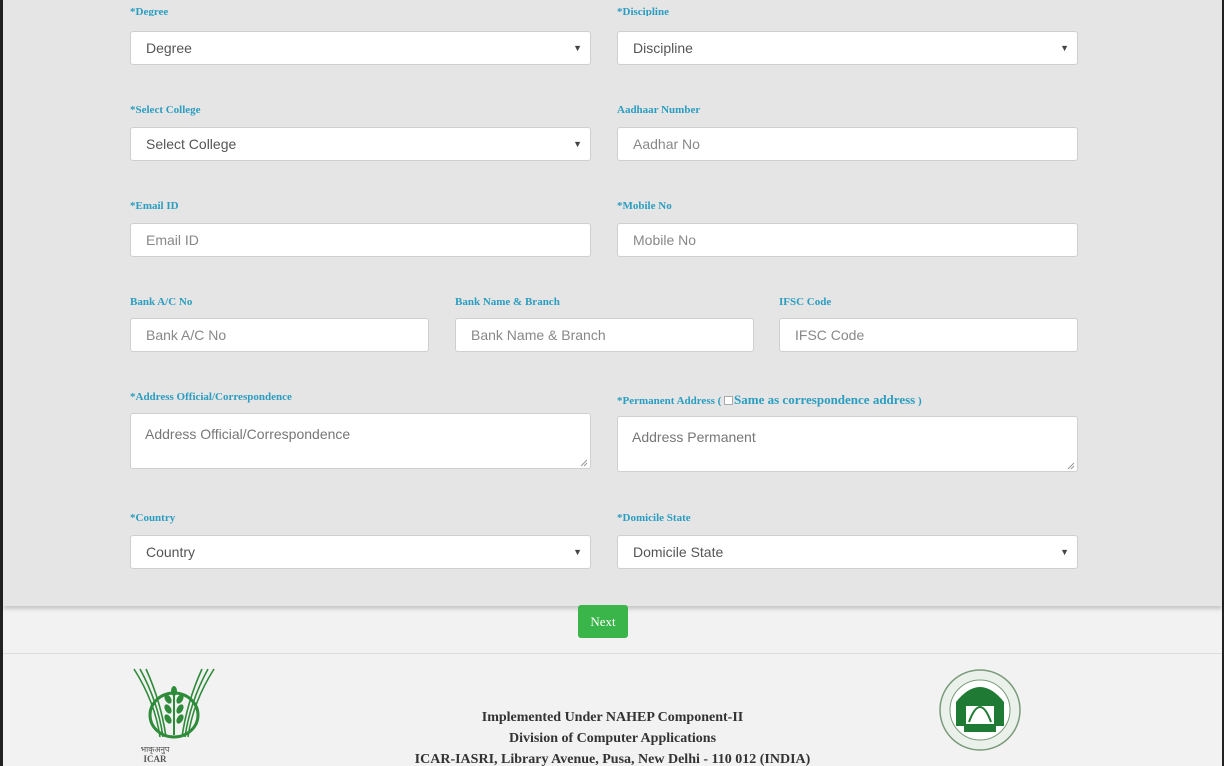 The width and height of the screenshot is (1224, 766). What do you see at coordinates (824, 399) in the screenshot?
I see `same-as-correspondence-label: Same as correspondence address` at bounding box center [824, 399].